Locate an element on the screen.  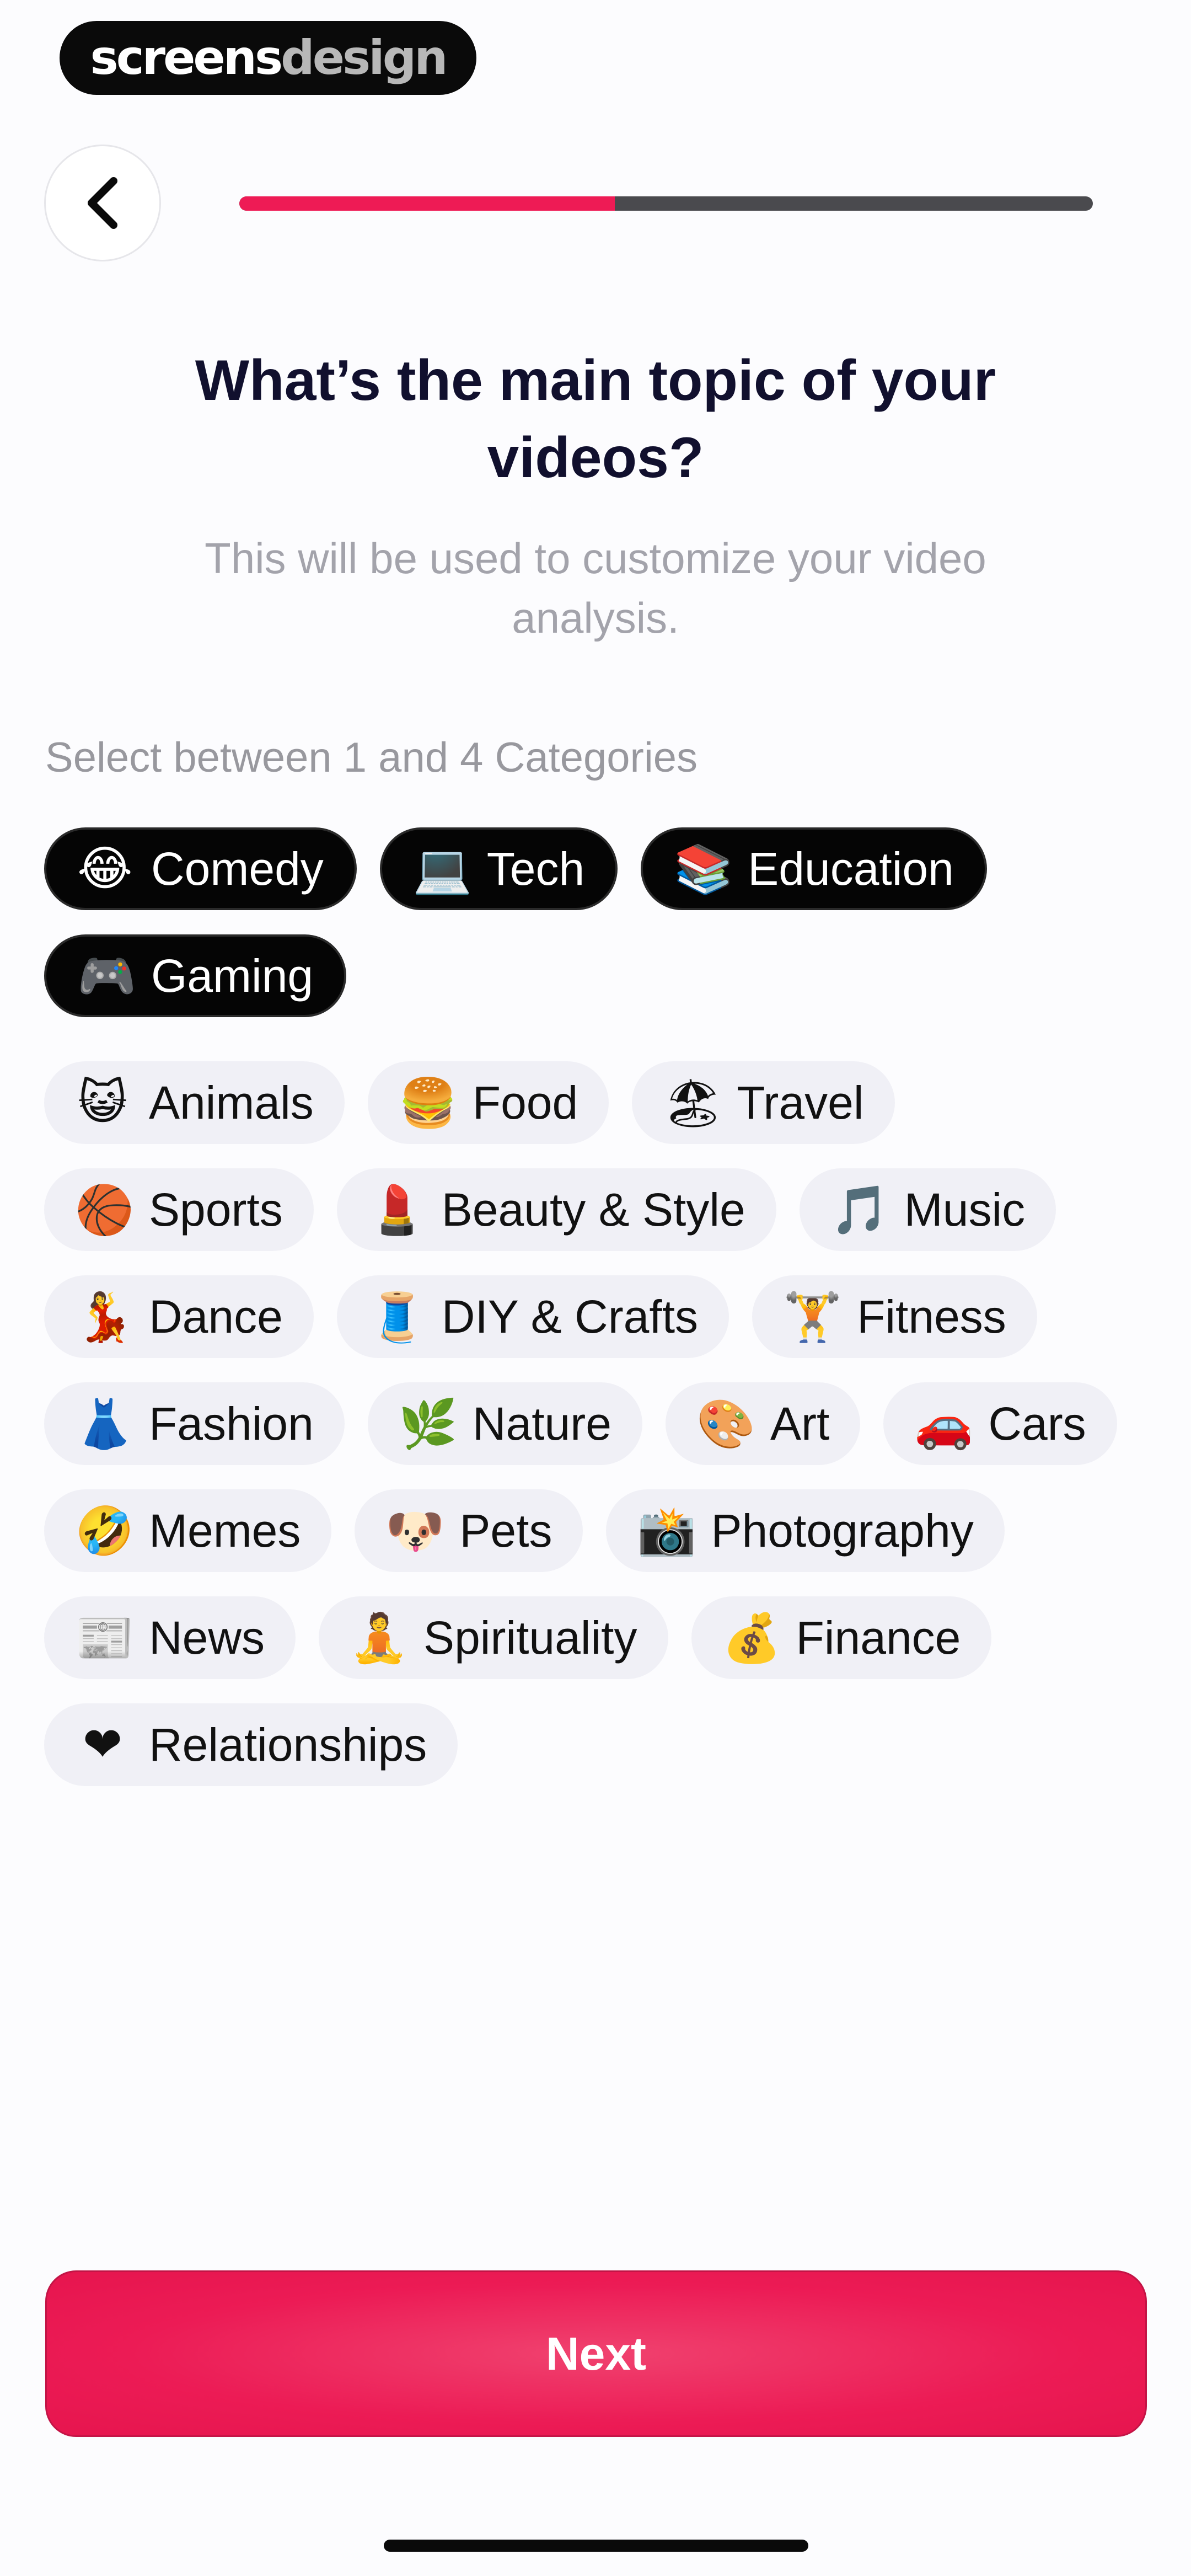
page-title: What’s the main topic of your videos? is located at coordinates (595, 419).